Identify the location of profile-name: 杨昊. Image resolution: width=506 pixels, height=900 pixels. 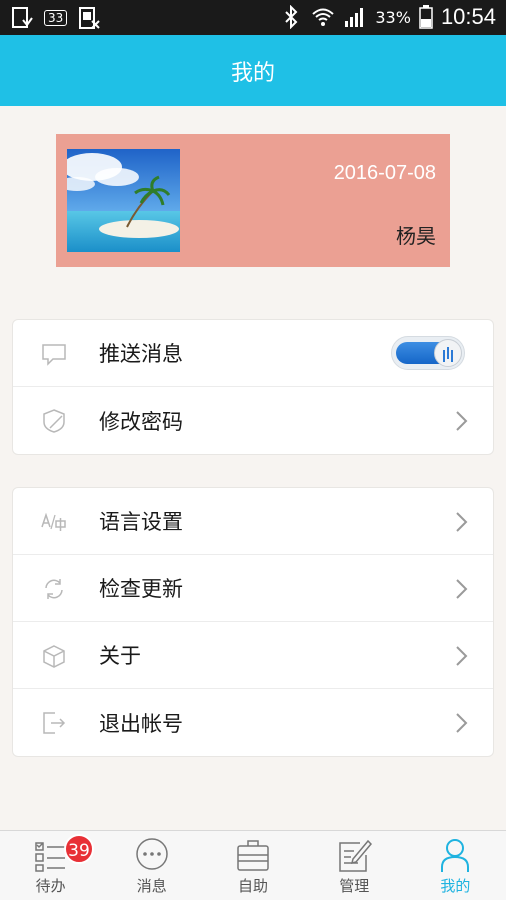
(416, 236).